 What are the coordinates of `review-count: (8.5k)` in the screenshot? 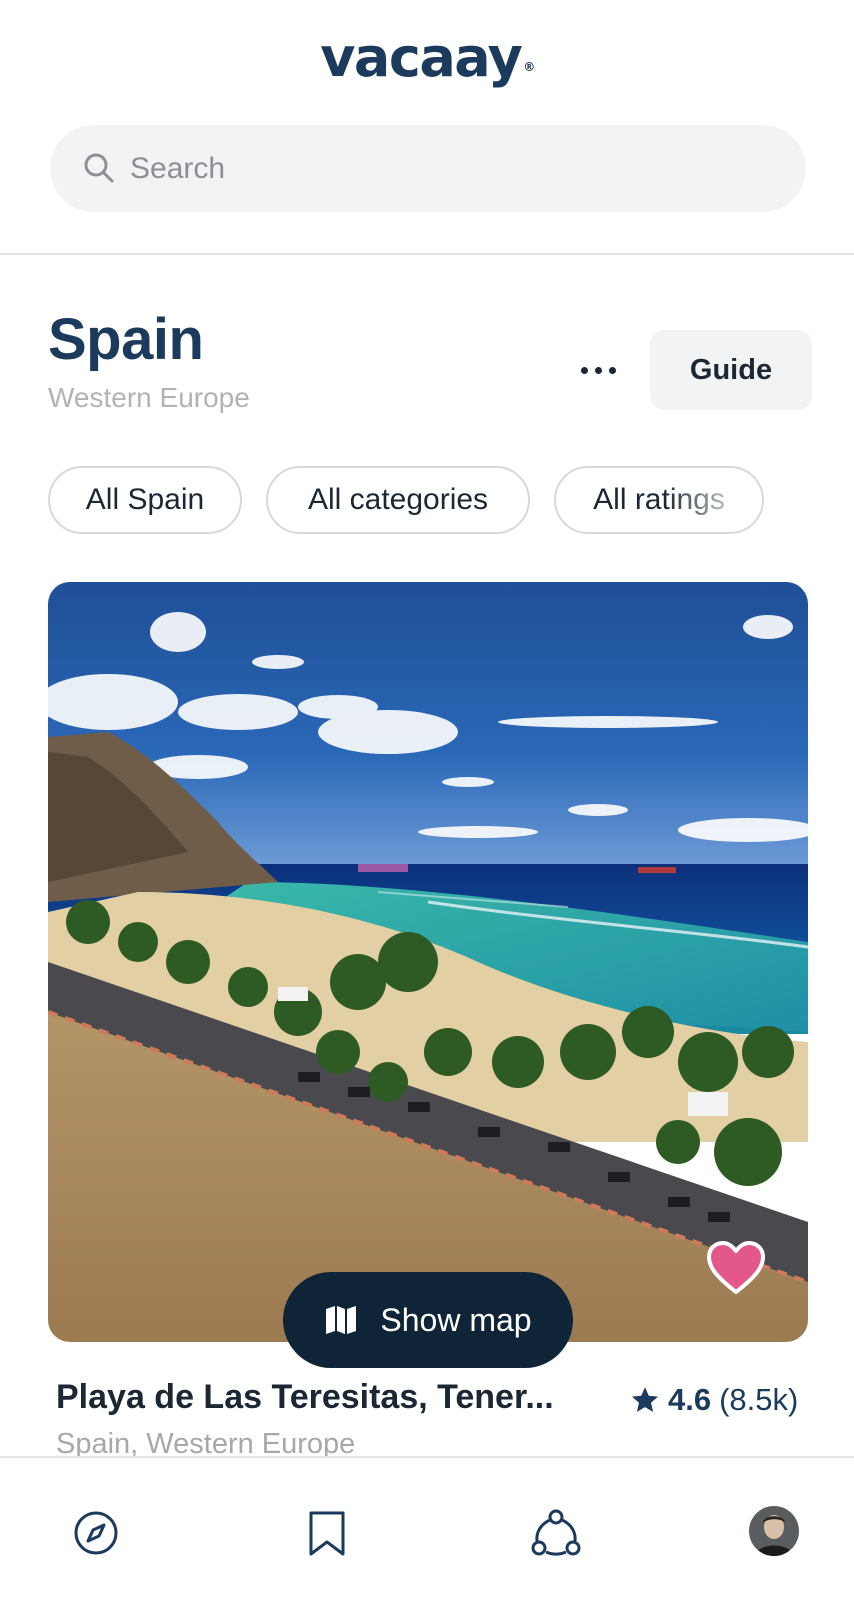 It's located at (759, 1399).